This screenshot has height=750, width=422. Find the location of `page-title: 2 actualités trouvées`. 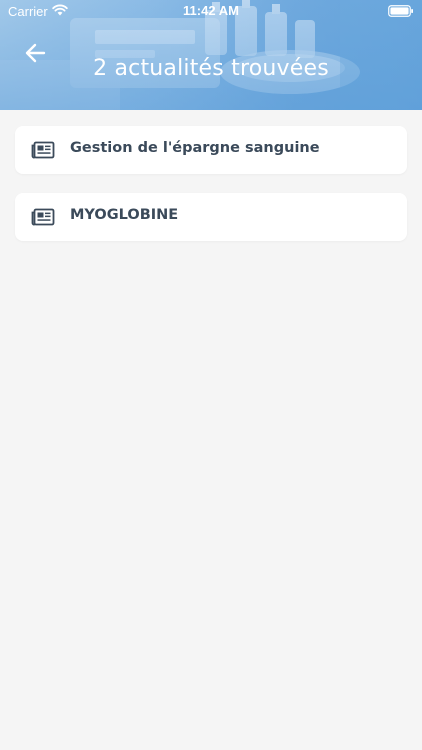

page-title: 2 actualités trouvées is located at coordinates (211, 68).